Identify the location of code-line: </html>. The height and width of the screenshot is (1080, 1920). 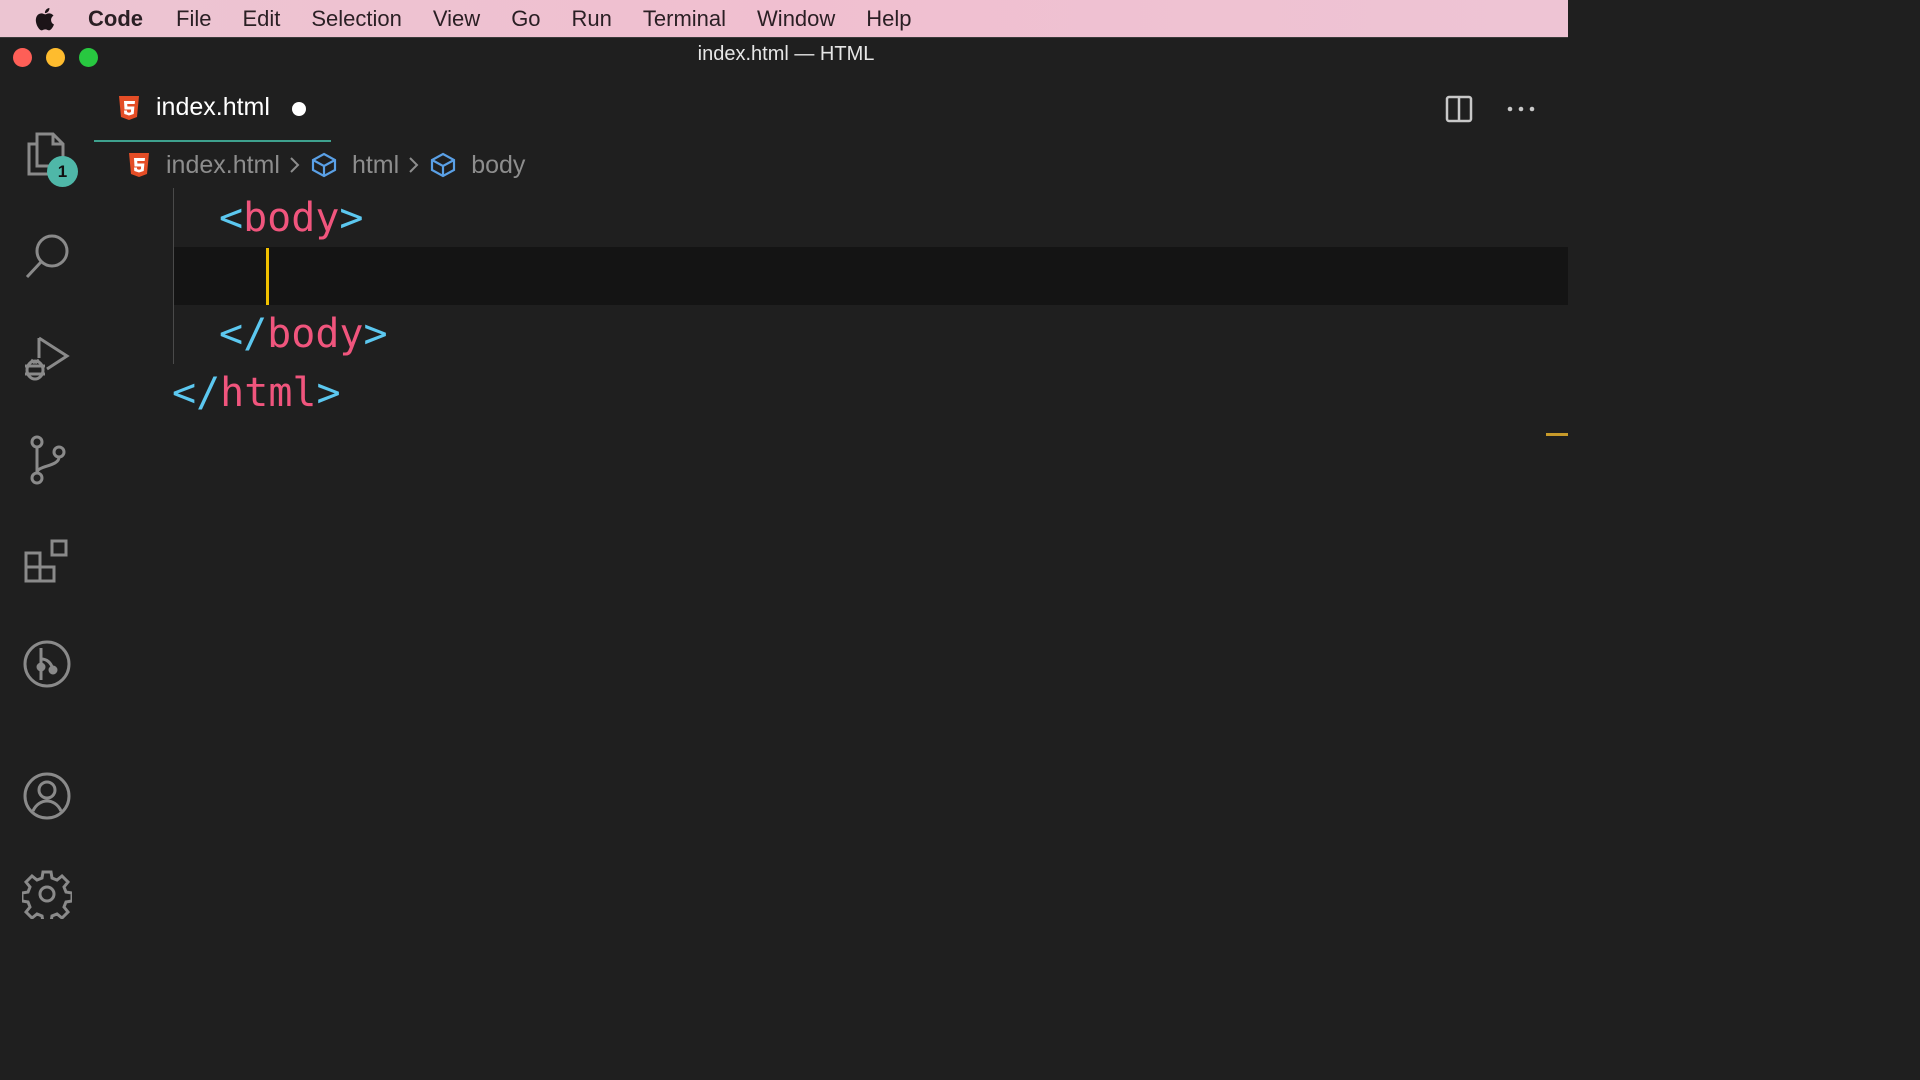
(256, 393).